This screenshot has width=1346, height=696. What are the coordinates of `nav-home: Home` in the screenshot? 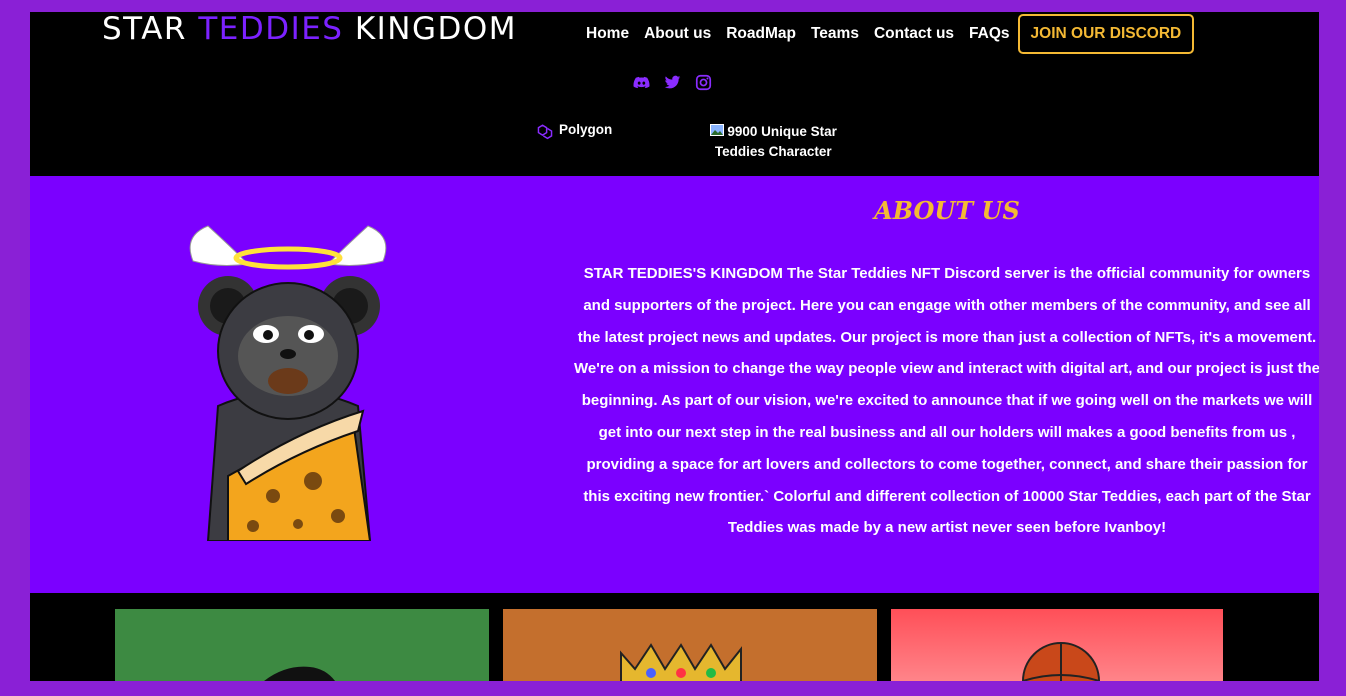 It's located at (607, 34).